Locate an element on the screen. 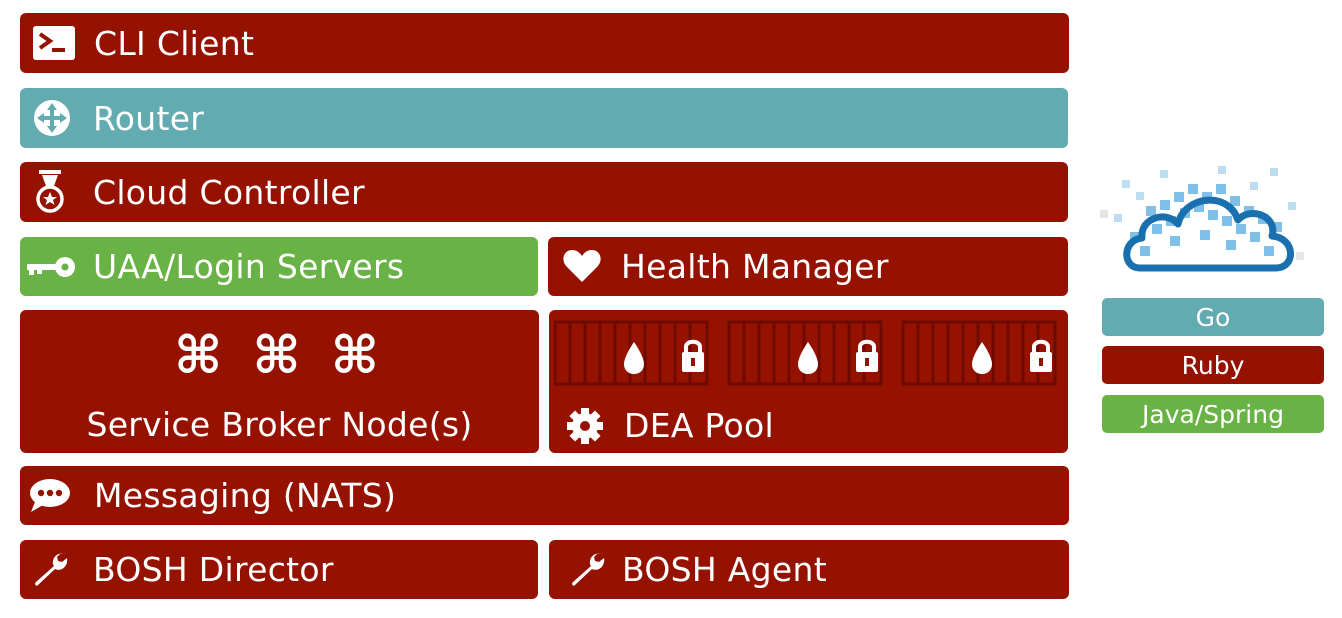 Image resolution: width=1342 pixels, height=618 pixels. legend-item-ruby: Ruby is located at coordinates (1213, 365).